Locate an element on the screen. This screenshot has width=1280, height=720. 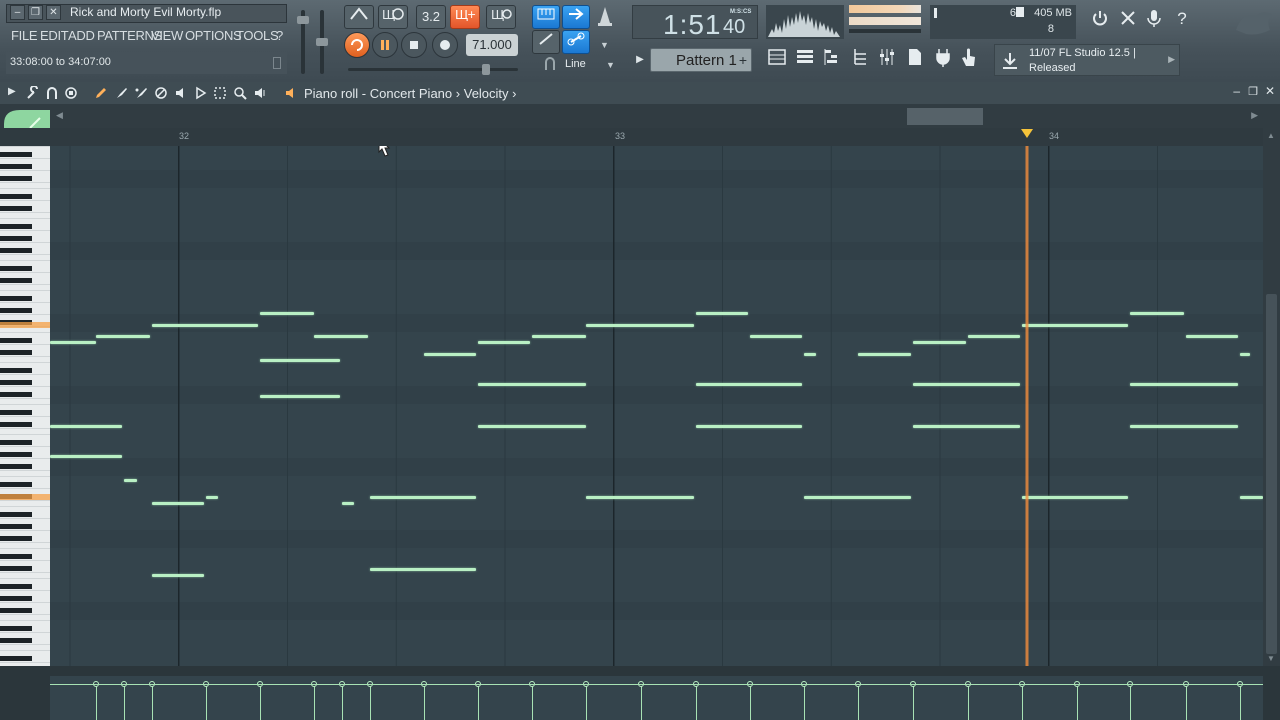
link-dropdown-icon: ▼ is located at coordinates (604, 45).